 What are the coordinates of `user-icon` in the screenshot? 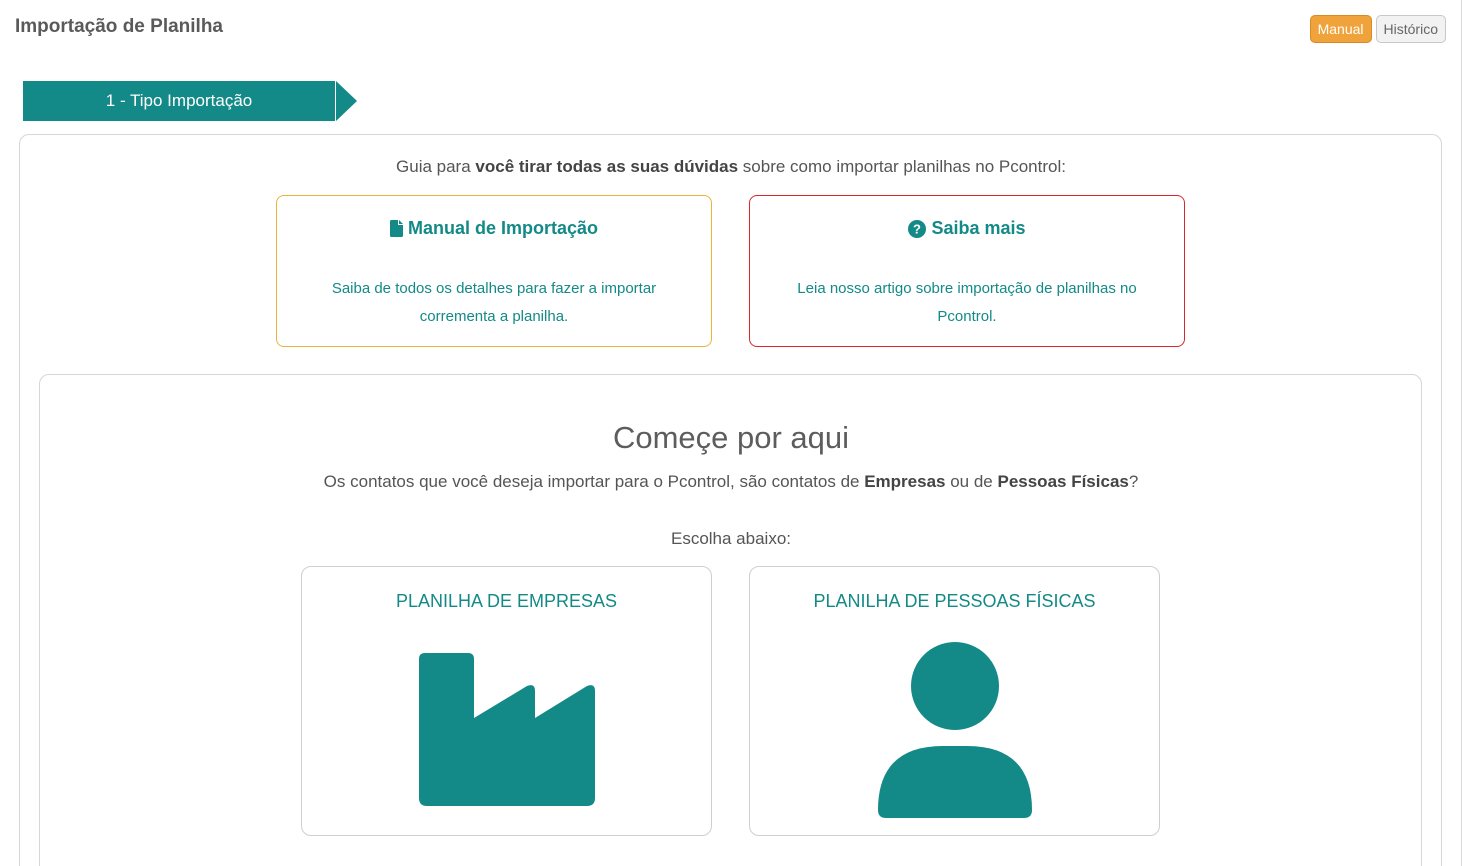 It's located at (955, 730).